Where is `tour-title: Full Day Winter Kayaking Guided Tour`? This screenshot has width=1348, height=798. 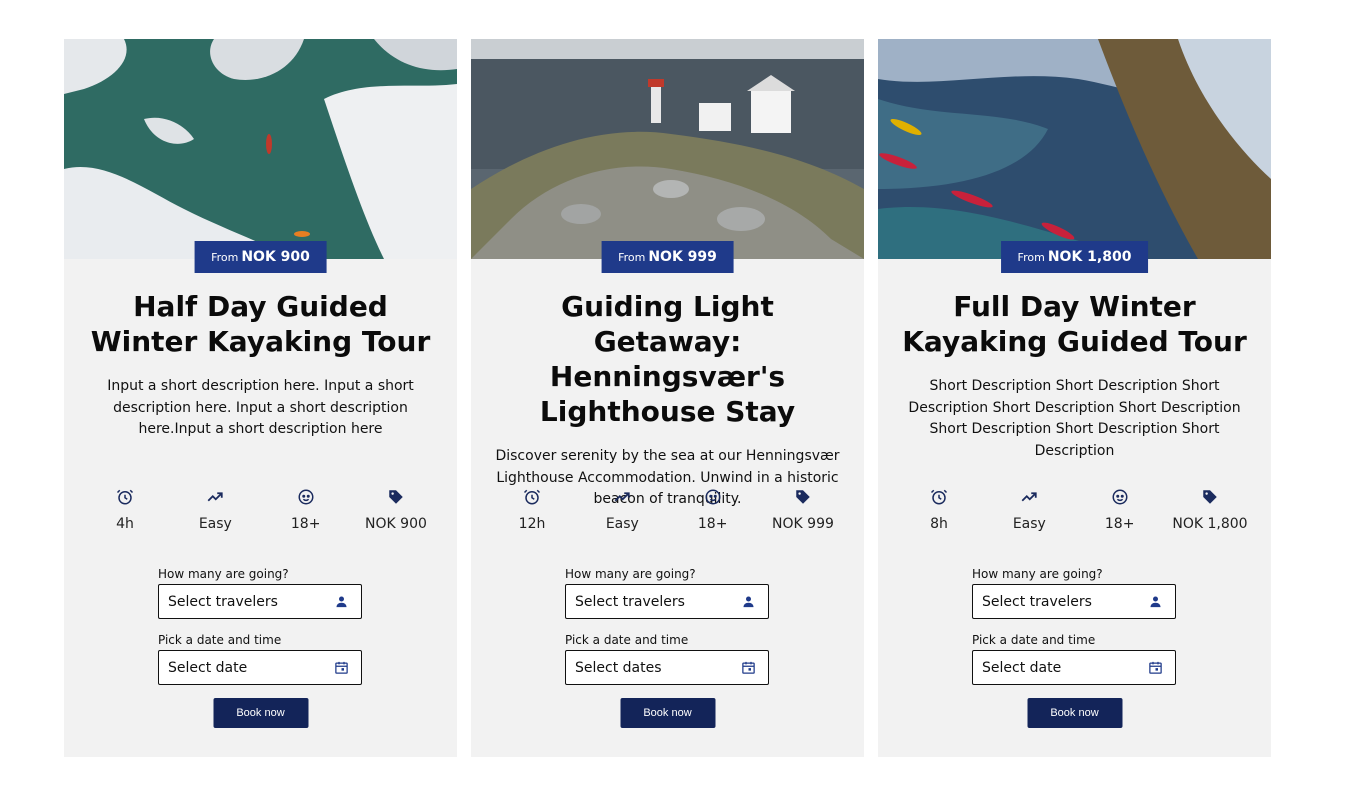 tour-title: Full Day Winter Kayaking Guided Tour is located at coordinates (1074, 324).